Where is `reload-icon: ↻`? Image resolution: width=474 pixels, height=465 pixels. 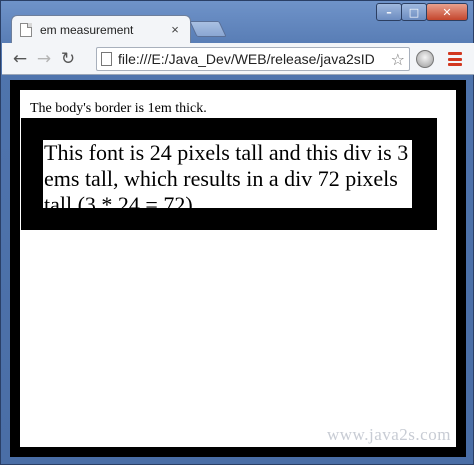
reload-icon: ↻ is located at coordinates (68, 58).